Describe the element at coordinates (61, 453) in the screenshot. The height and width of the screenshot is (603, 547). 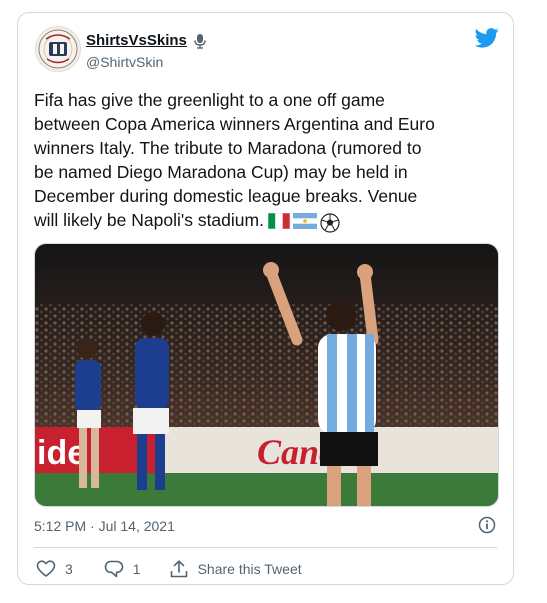
I see `ad-board-left-text: ide` at that location.